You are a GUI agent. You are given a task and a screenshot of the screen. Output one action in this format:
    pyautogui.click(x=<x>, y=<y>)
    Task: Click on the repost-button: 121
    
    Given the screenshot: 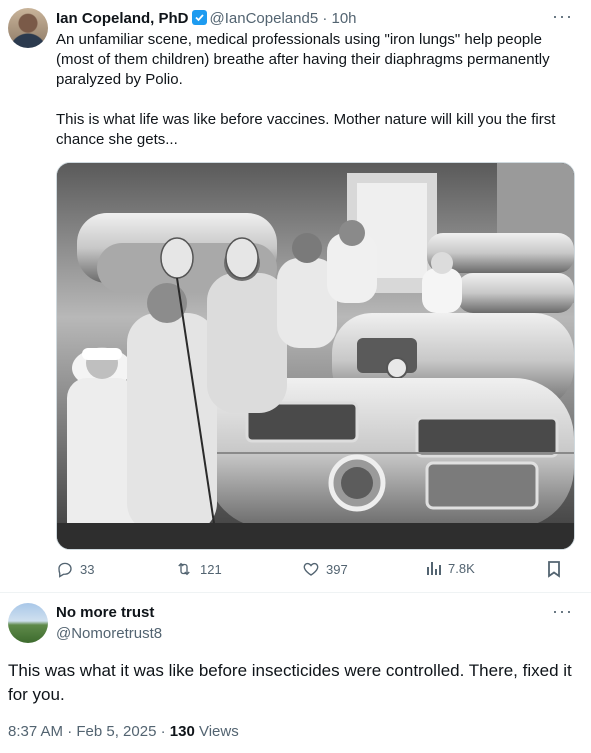 What is the action you would take?
    pyautogui.click(x=198, y=569)
    